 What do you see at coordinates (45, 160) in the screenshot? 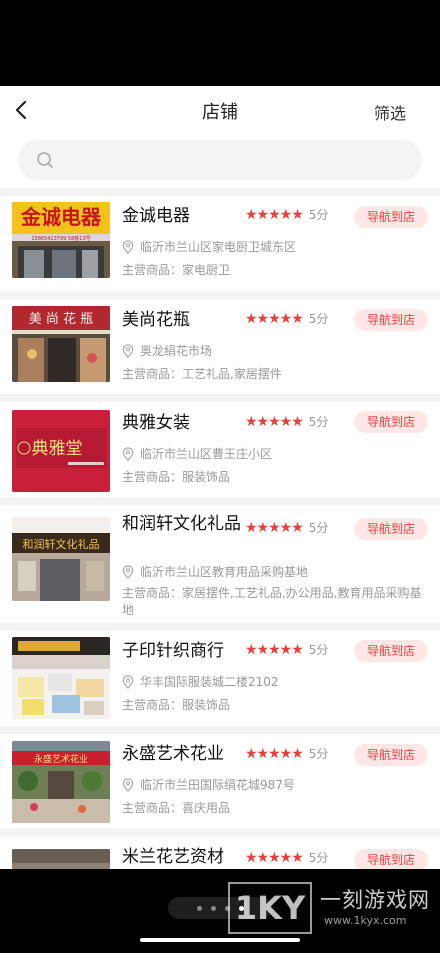
I see `search-icon` at bounding box center [45, 160].